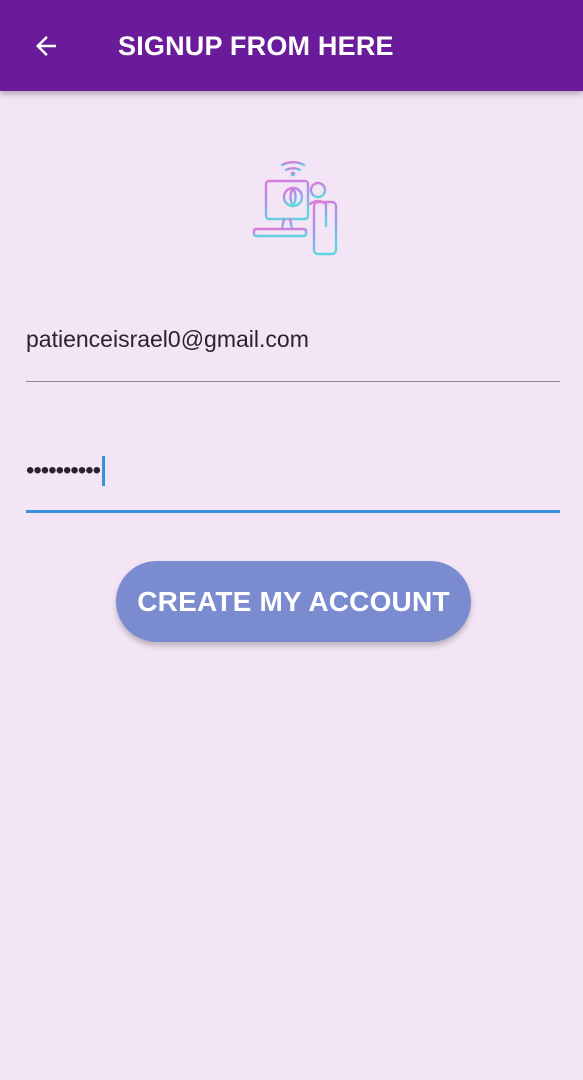 This screenshot has height=1080, width=583. I want to click on text-cursor, so click(104, 471).